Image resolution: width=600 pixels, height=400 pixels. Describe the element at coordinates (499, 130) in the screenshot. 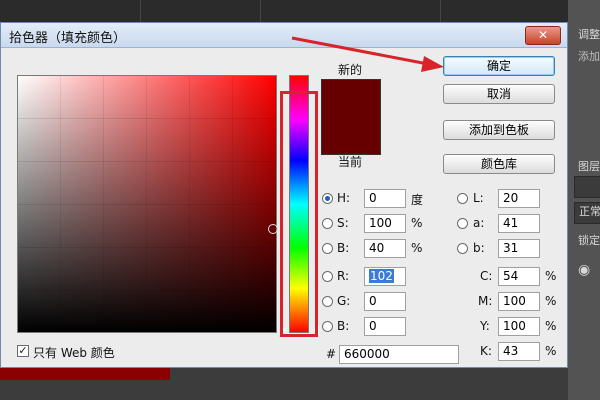

I see `add-to-swatches-button: 添加到色板` at that location.